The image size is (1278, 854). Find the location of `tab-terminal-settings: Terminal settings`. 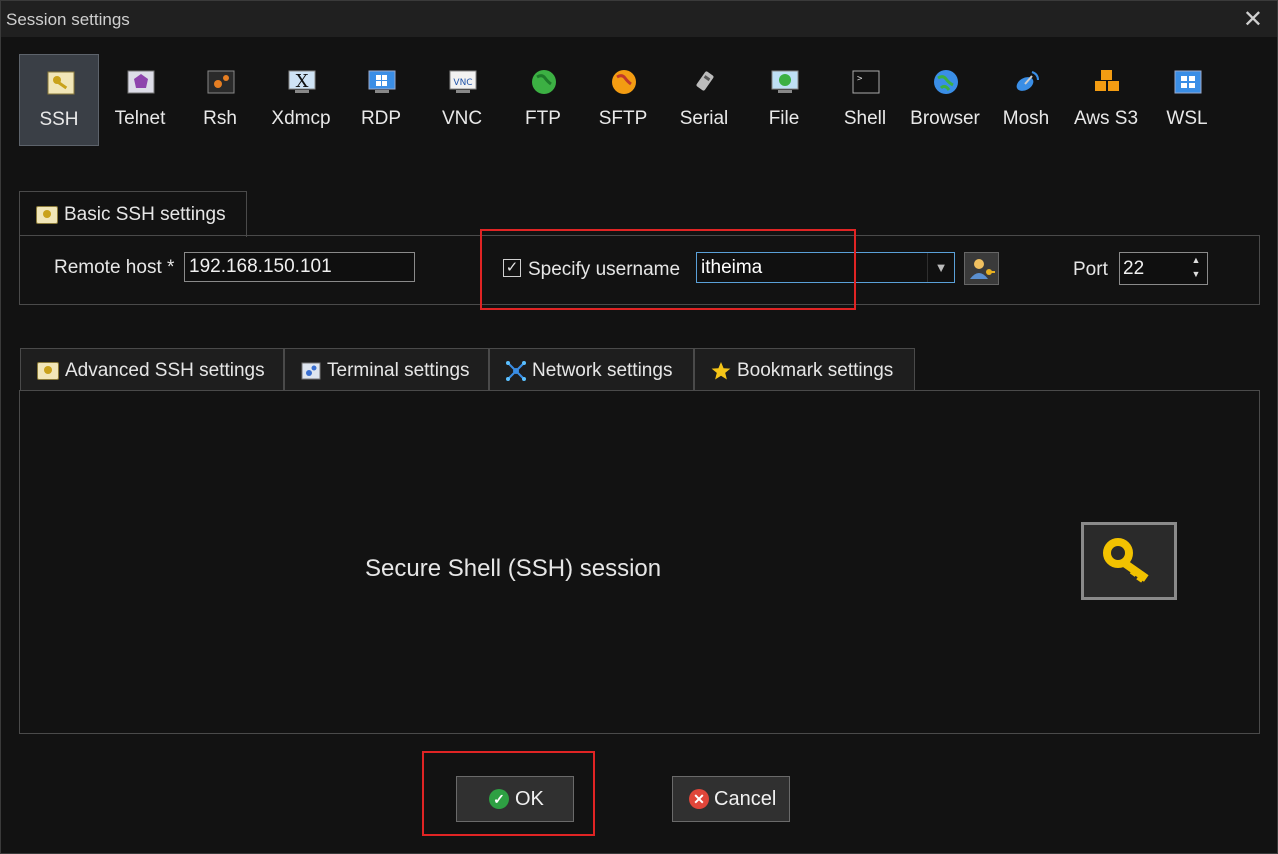

tab-terminal-settings: Terminal settings is located at coordinates (386, 369).